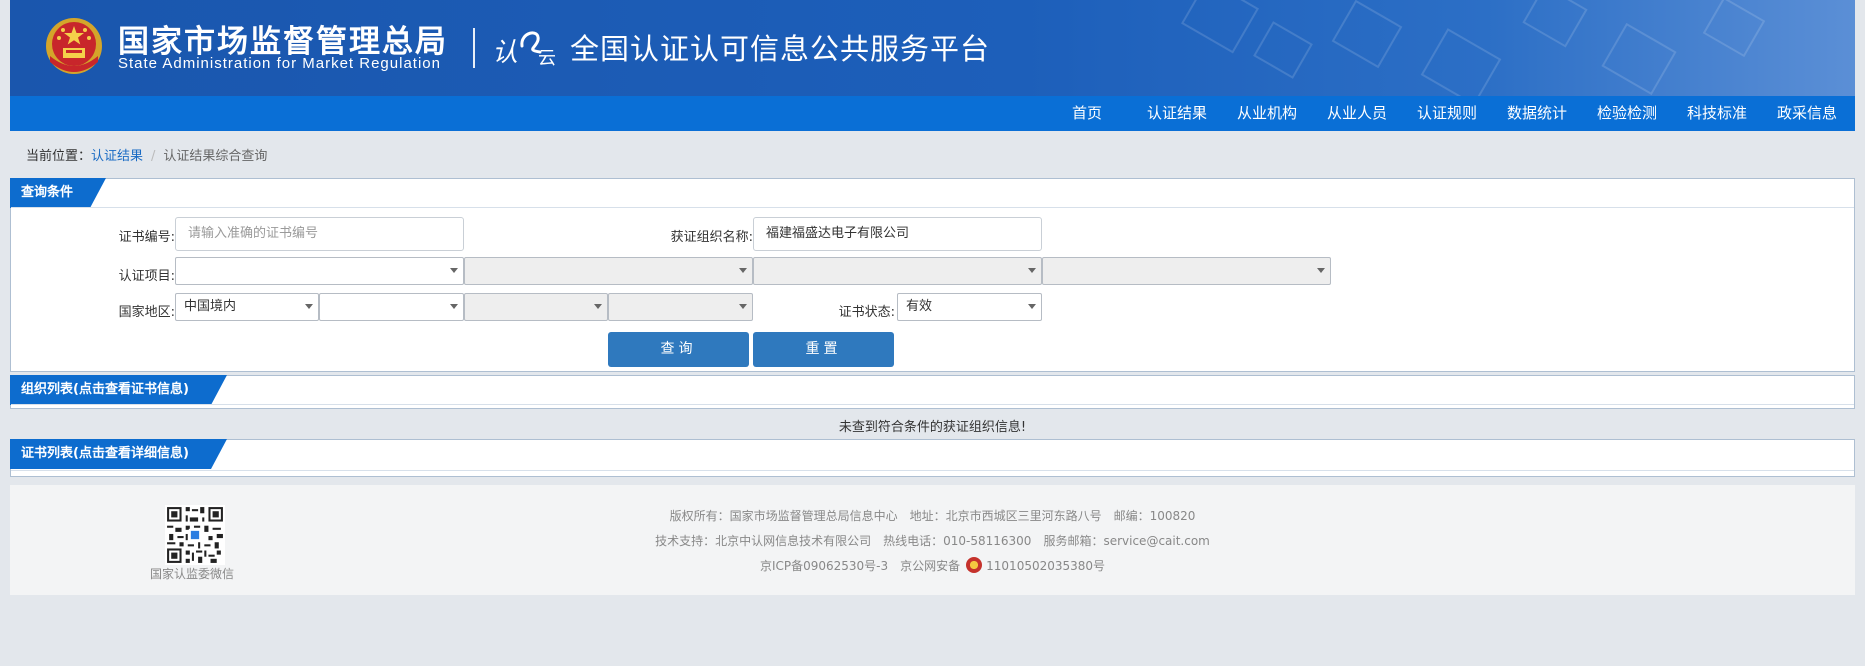  Describe the element at coordinates (1447, 113) in the screenshot. I see `nav-item-rules: 认证规则` at that location.